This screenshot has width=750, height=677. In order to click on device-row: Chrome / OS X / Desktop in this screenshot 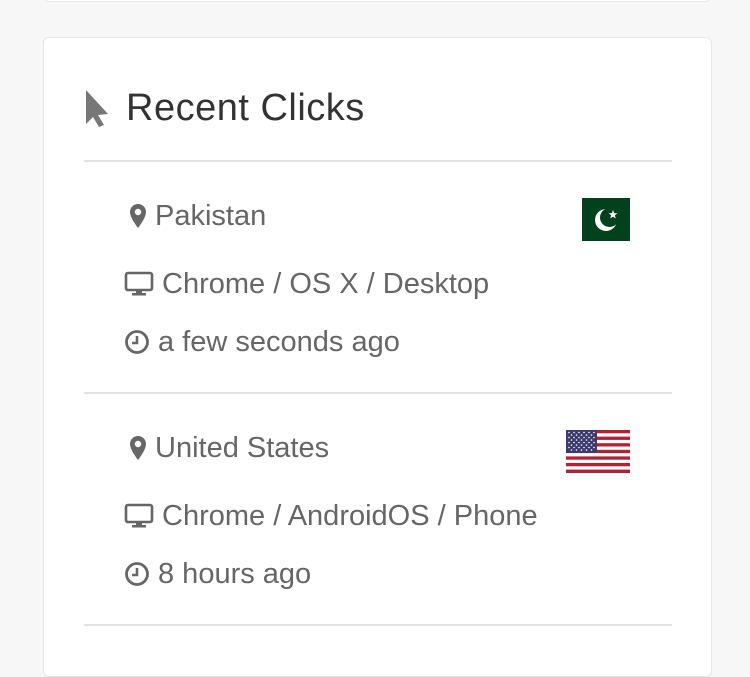, I will do `click(306, 284)`.